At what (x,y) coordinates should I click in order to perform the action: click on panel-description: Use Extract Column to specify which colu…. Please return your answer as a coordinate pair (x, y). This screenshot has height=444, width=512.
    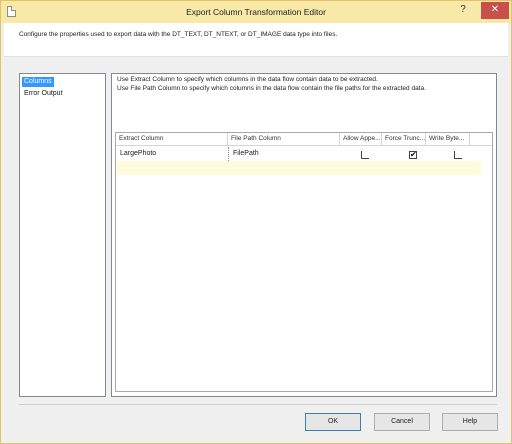
    Looking at the image, I should click on (271, 84).